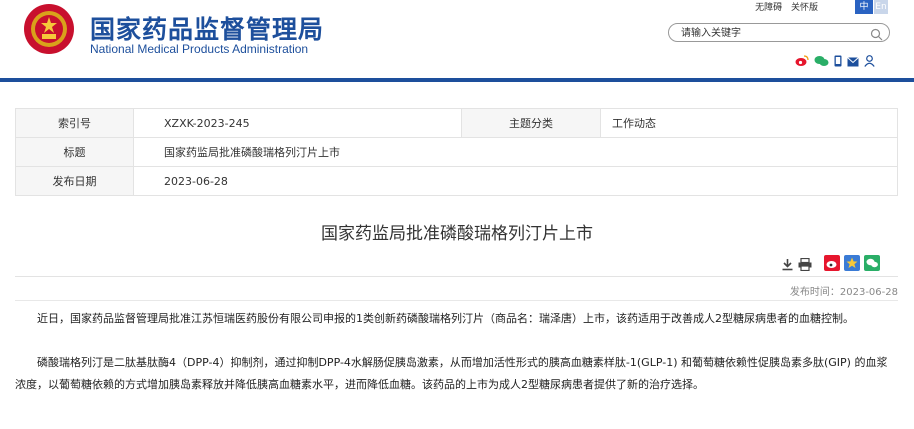 This screenshot has width=914, height=429. What do you see at coordinates (787, 265) in the screenshot?
I see `download-icon` at bounding box center [787, 265].